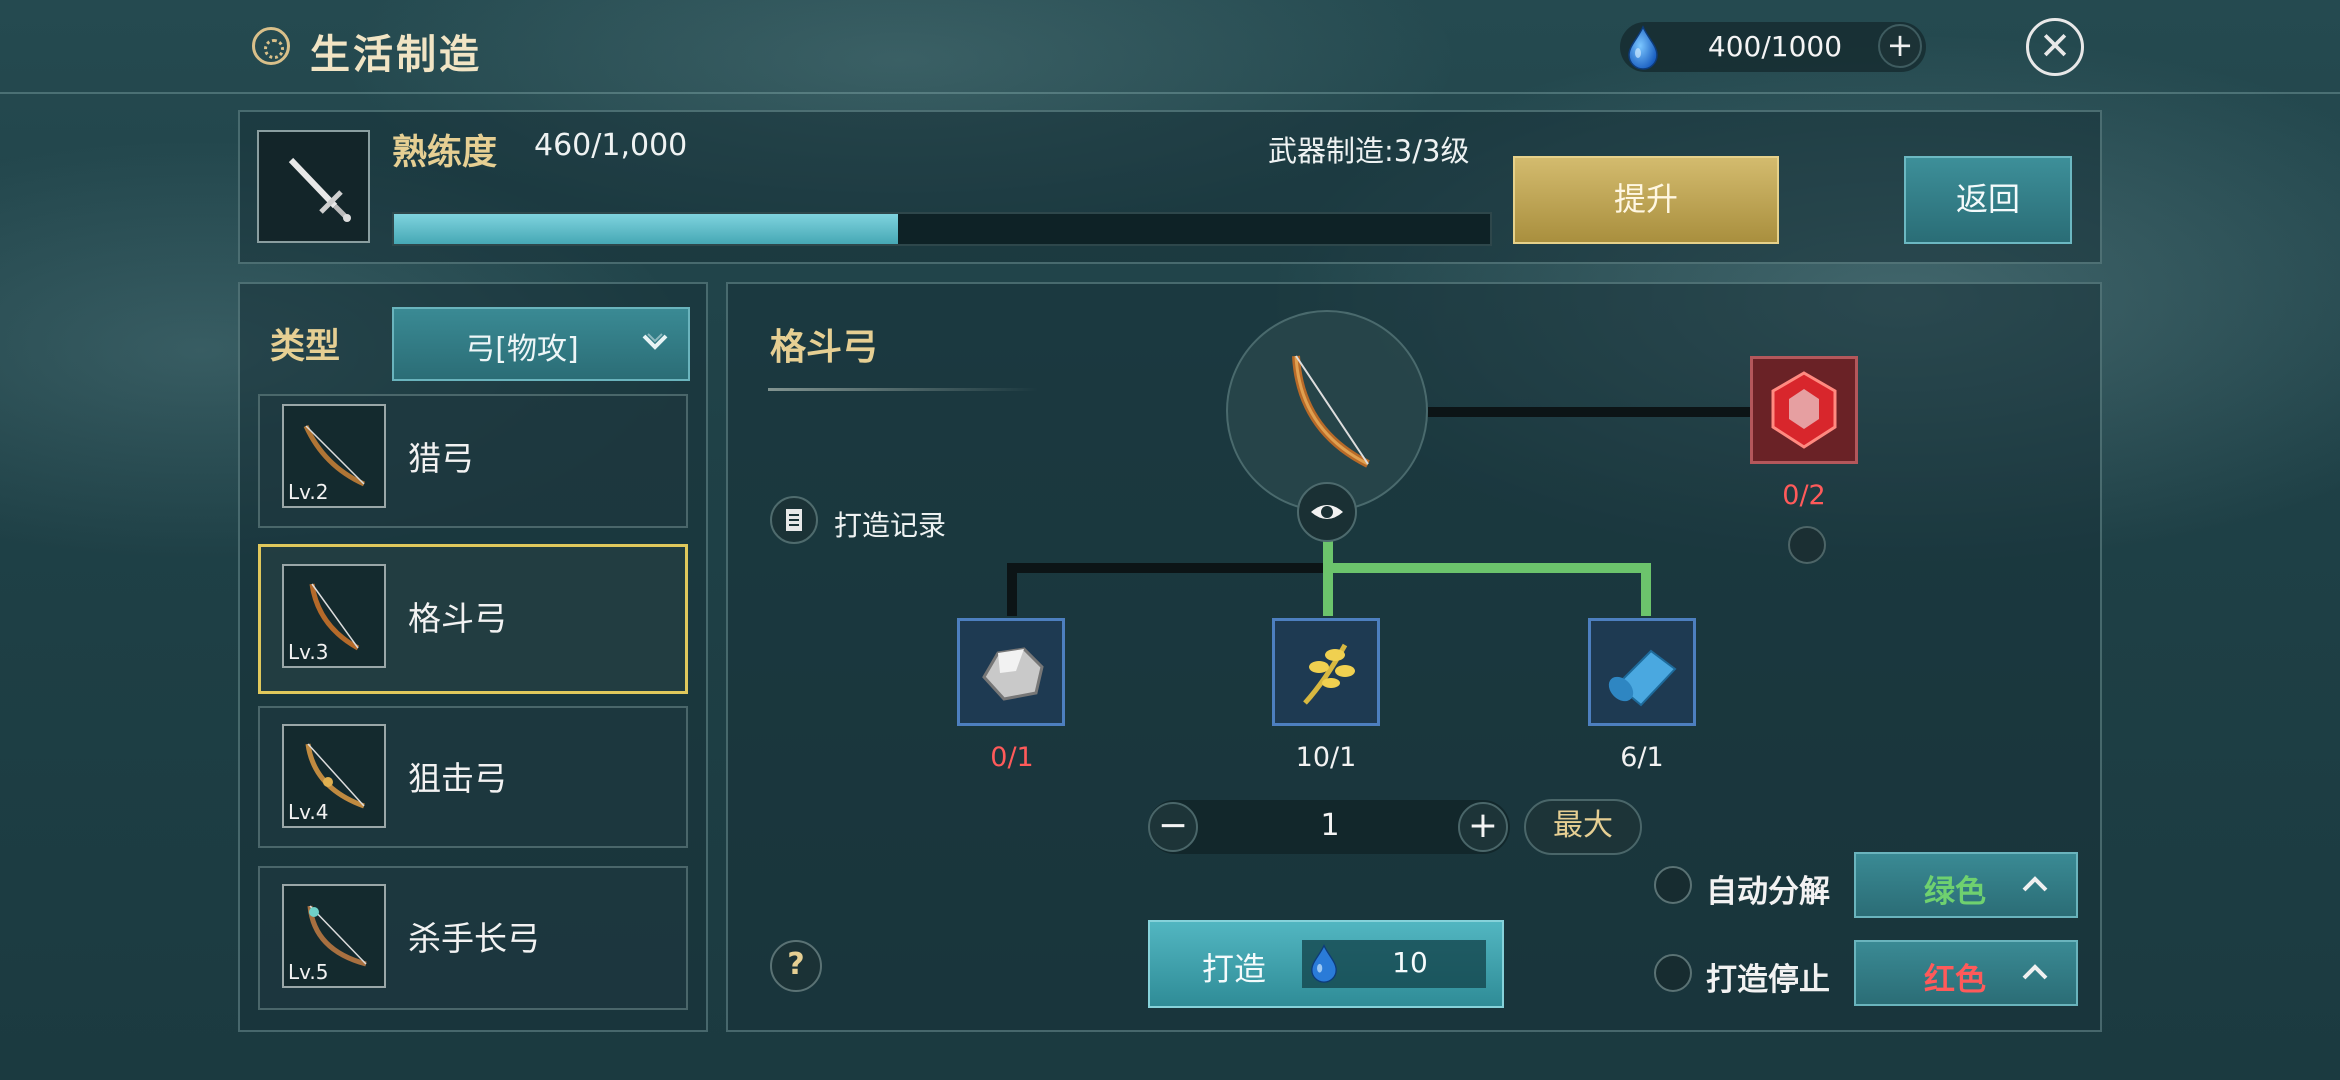 Image resolution: width=2340 pixels, height=1080 pixels. What do you see at coordinates (1331, 411) in the screenshot?
I see `bow-icon` at bounding box center [1331, 411].